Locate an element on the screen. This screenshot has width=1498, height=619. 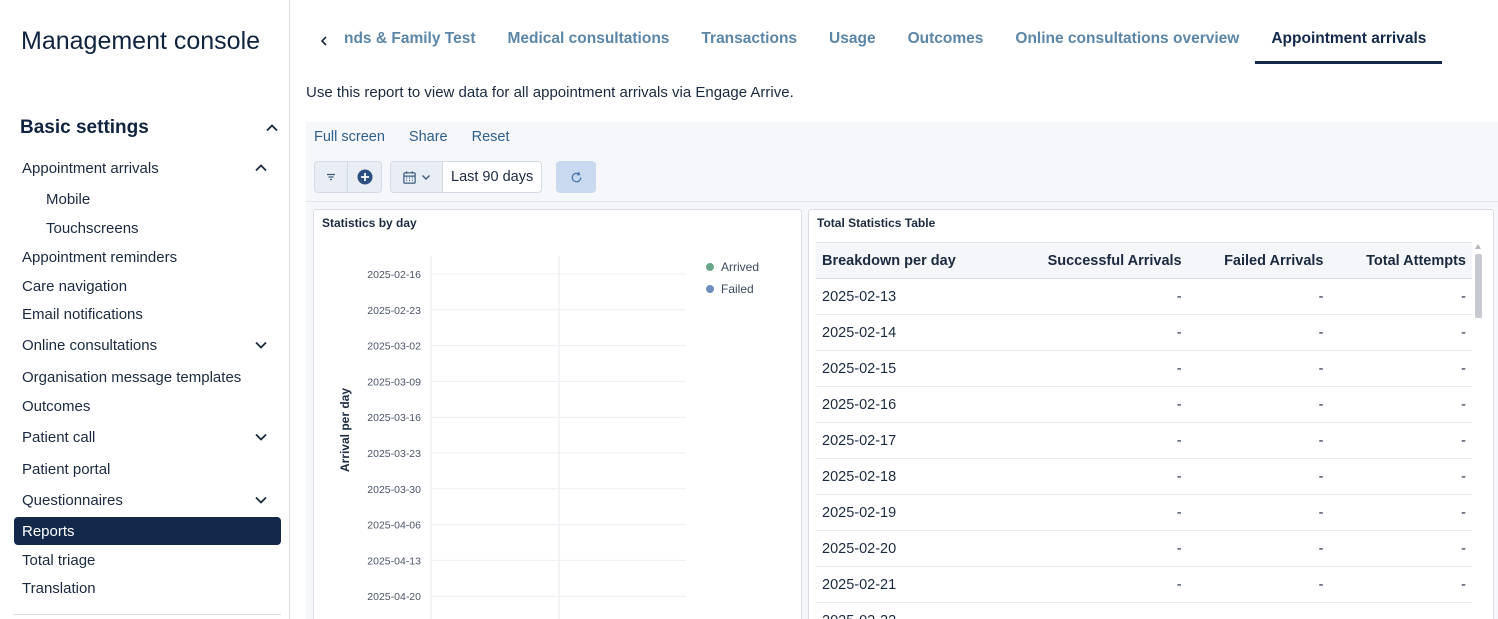
sidebar-item-reports: Reports is located at coordinates (147, 531).